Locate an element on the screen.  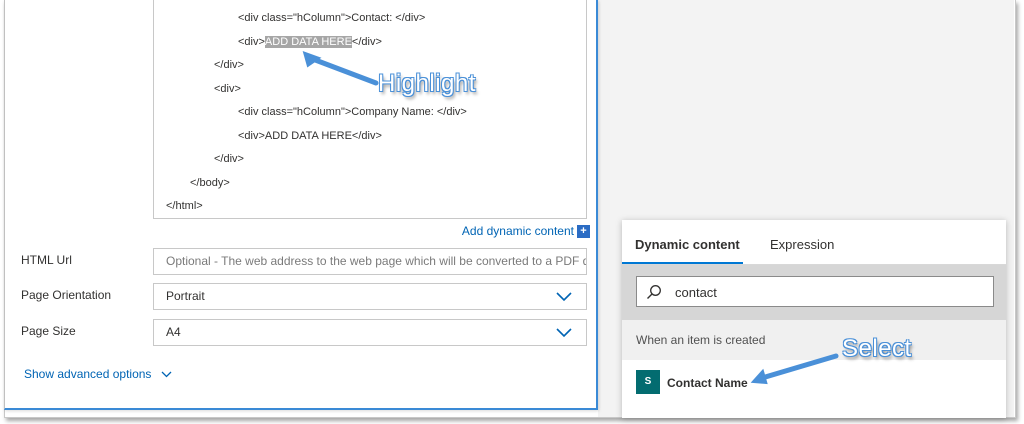
select-callout: Select is located at coordinates (877, 348).